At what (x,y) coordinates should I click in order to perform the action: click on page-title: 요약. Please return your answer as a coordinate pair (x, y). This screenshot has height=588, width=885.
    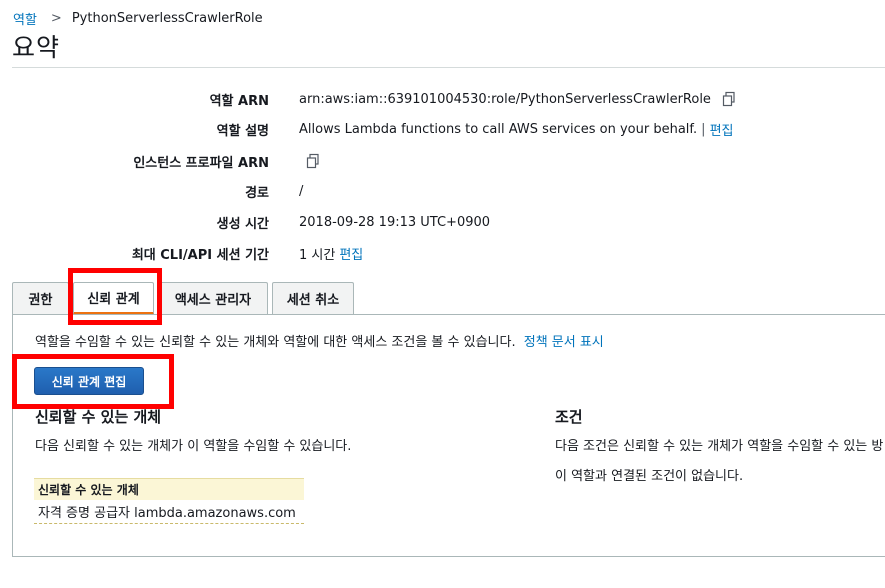
    Looking at the image, I should click on (36, 47).